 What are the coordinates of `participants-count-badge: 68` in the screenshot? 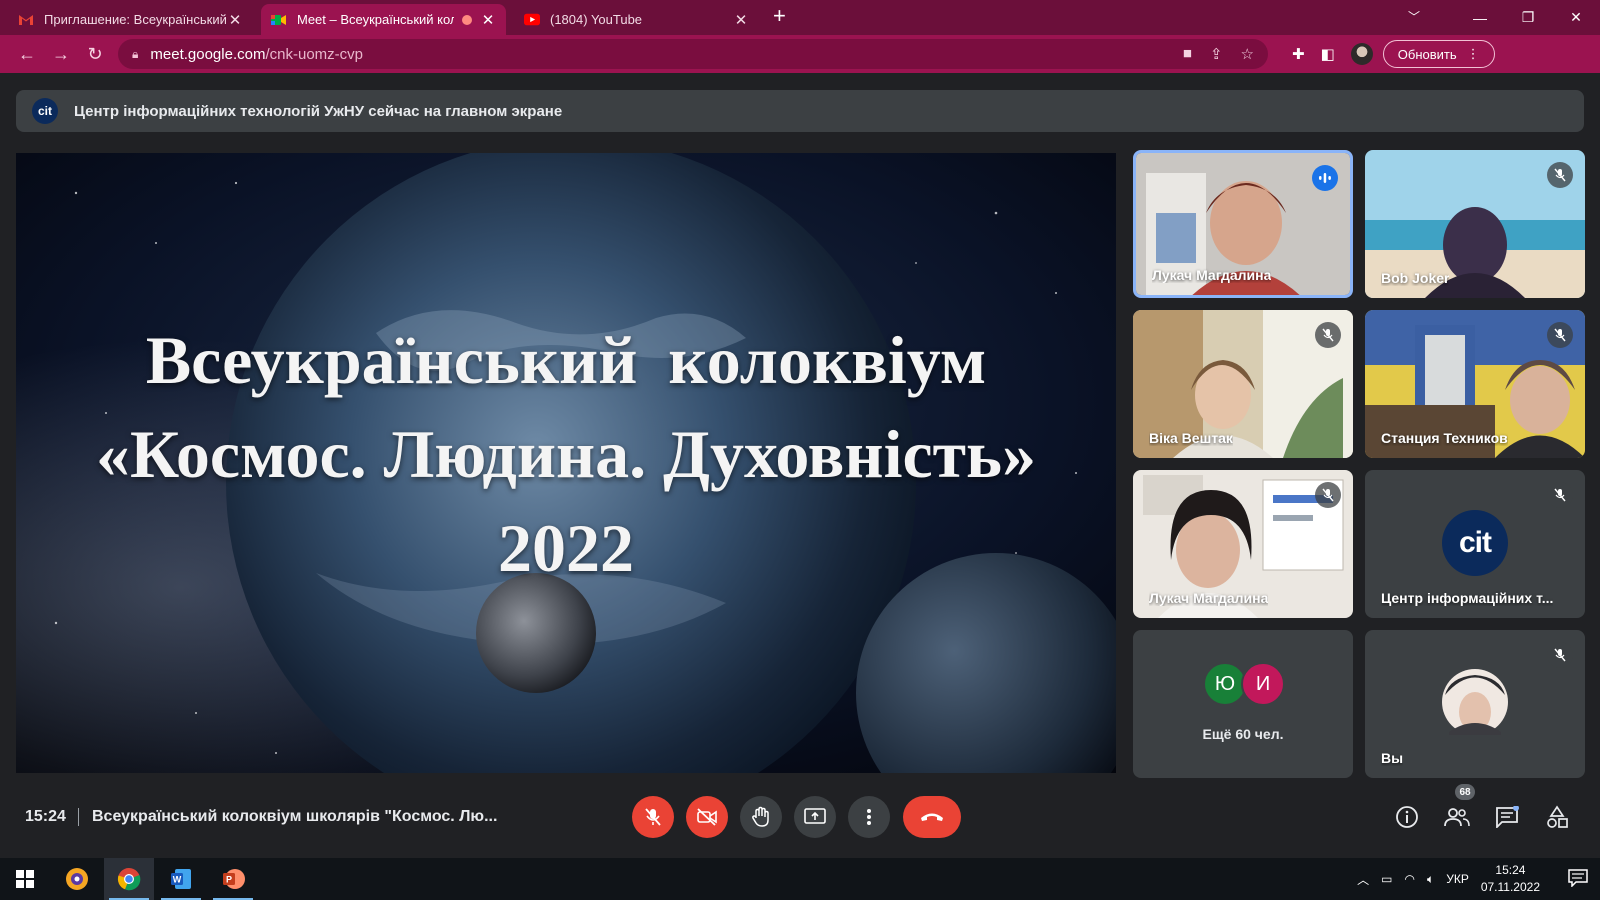 It's located at (1465, 792).